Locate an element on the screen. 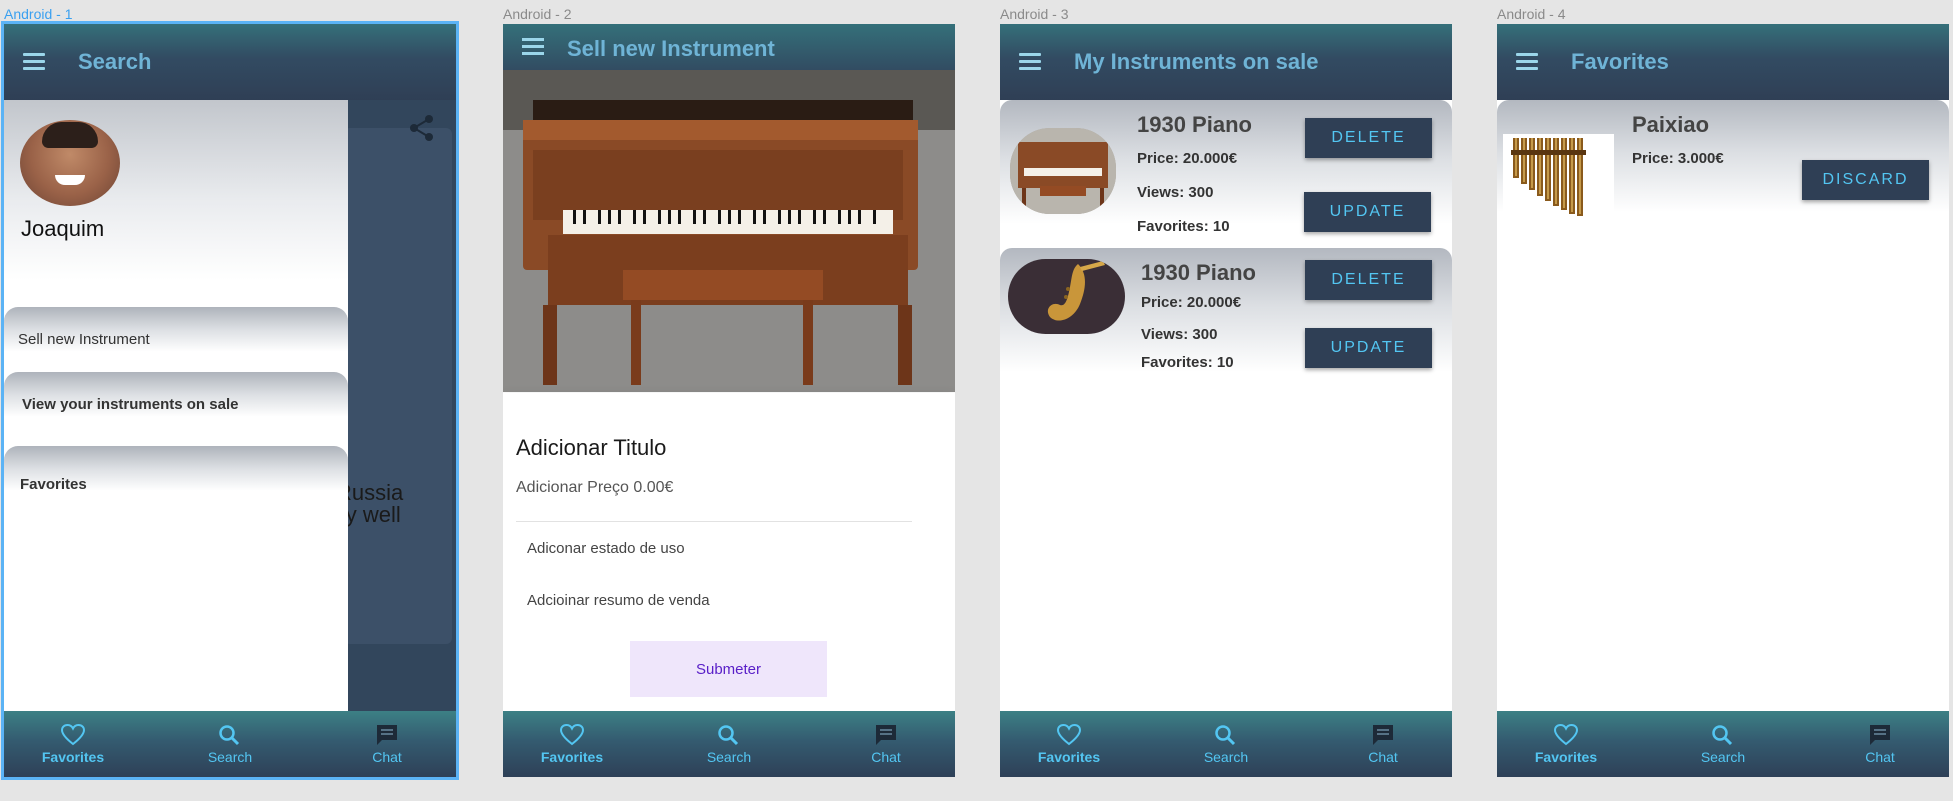 The width and height of the screenshot is (1953, 801). price-field: Adicionar Preço 0.00€ is located at coordinates (594, 488).